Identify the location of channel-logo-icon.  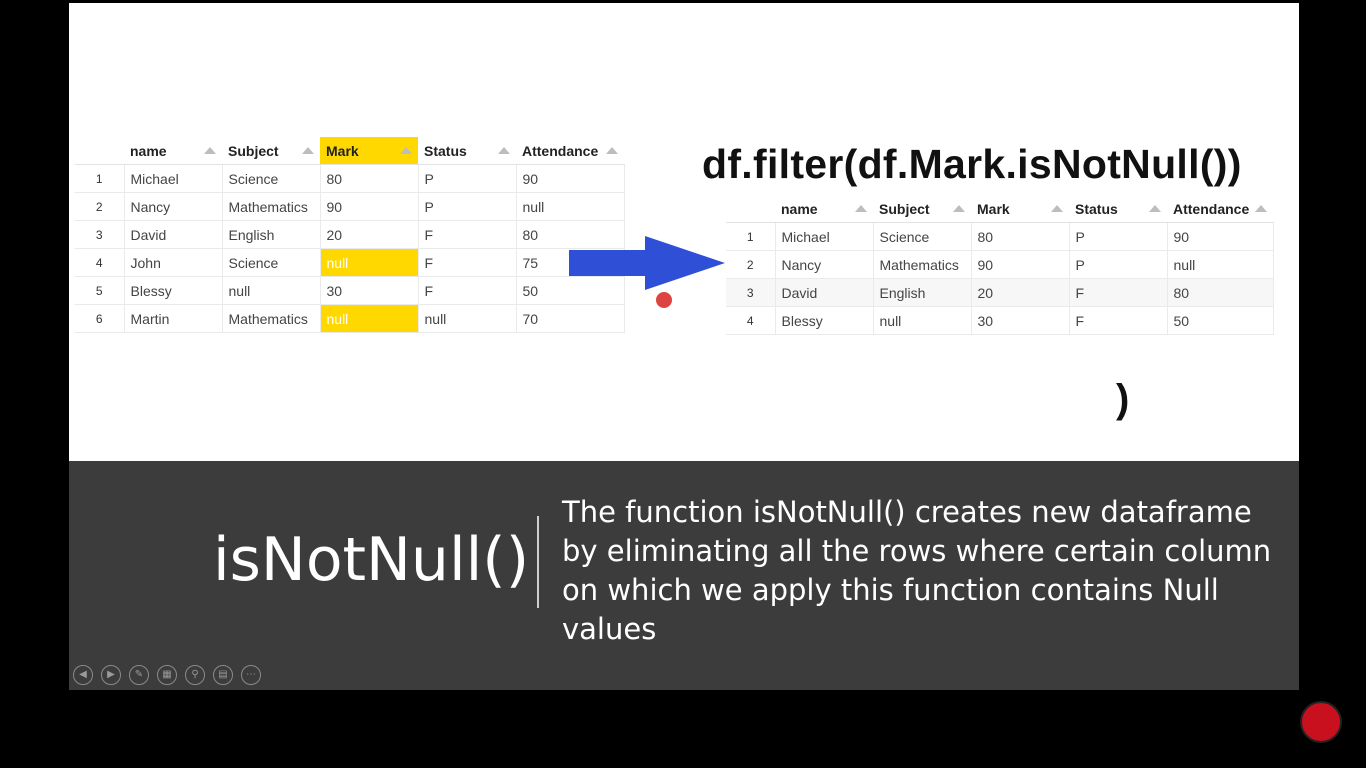
(1321, 722).